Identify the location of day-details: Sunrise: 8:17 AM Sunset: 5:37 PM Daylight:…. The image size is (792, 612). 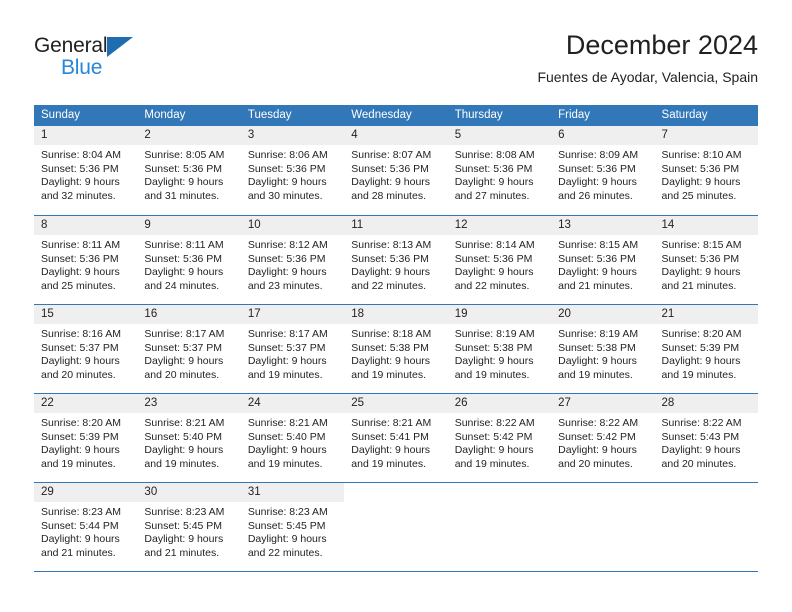
(292, 353).